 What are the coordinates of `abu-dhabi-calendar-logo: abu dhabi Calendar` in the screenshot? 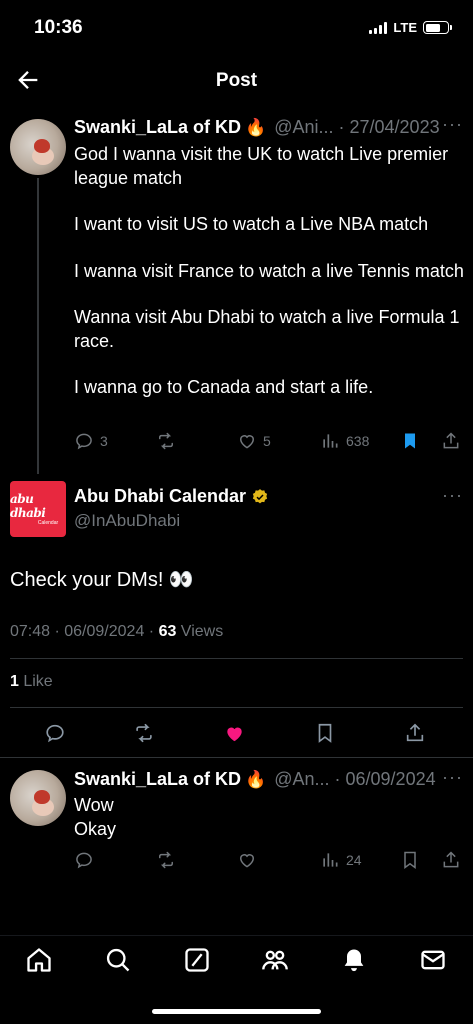 It's located at (38, 509).